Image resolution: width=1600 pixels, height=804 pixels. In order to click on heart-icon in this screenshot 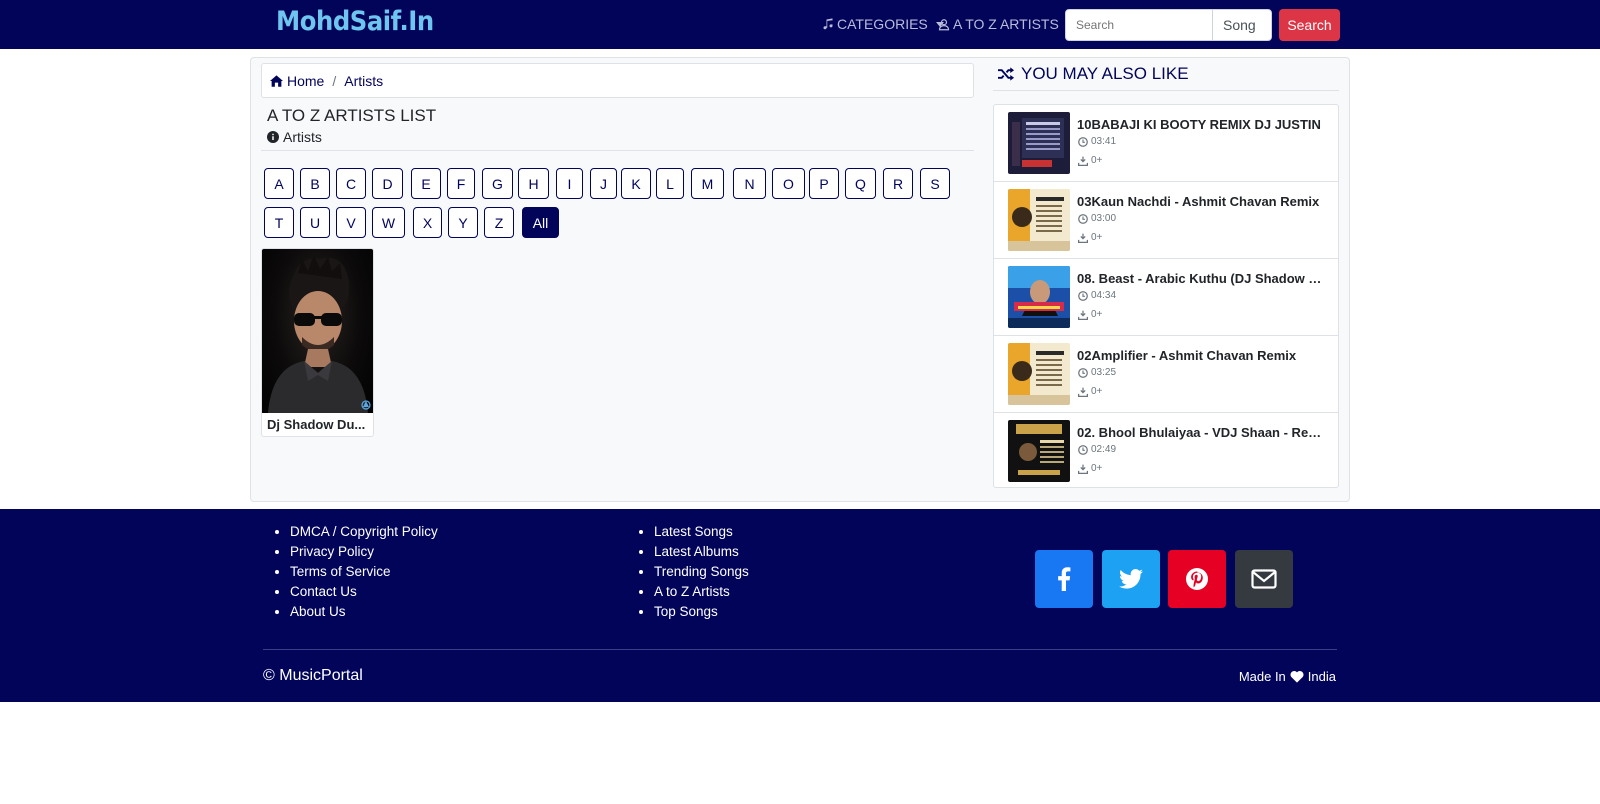, I will do `click(1297, 677)`.